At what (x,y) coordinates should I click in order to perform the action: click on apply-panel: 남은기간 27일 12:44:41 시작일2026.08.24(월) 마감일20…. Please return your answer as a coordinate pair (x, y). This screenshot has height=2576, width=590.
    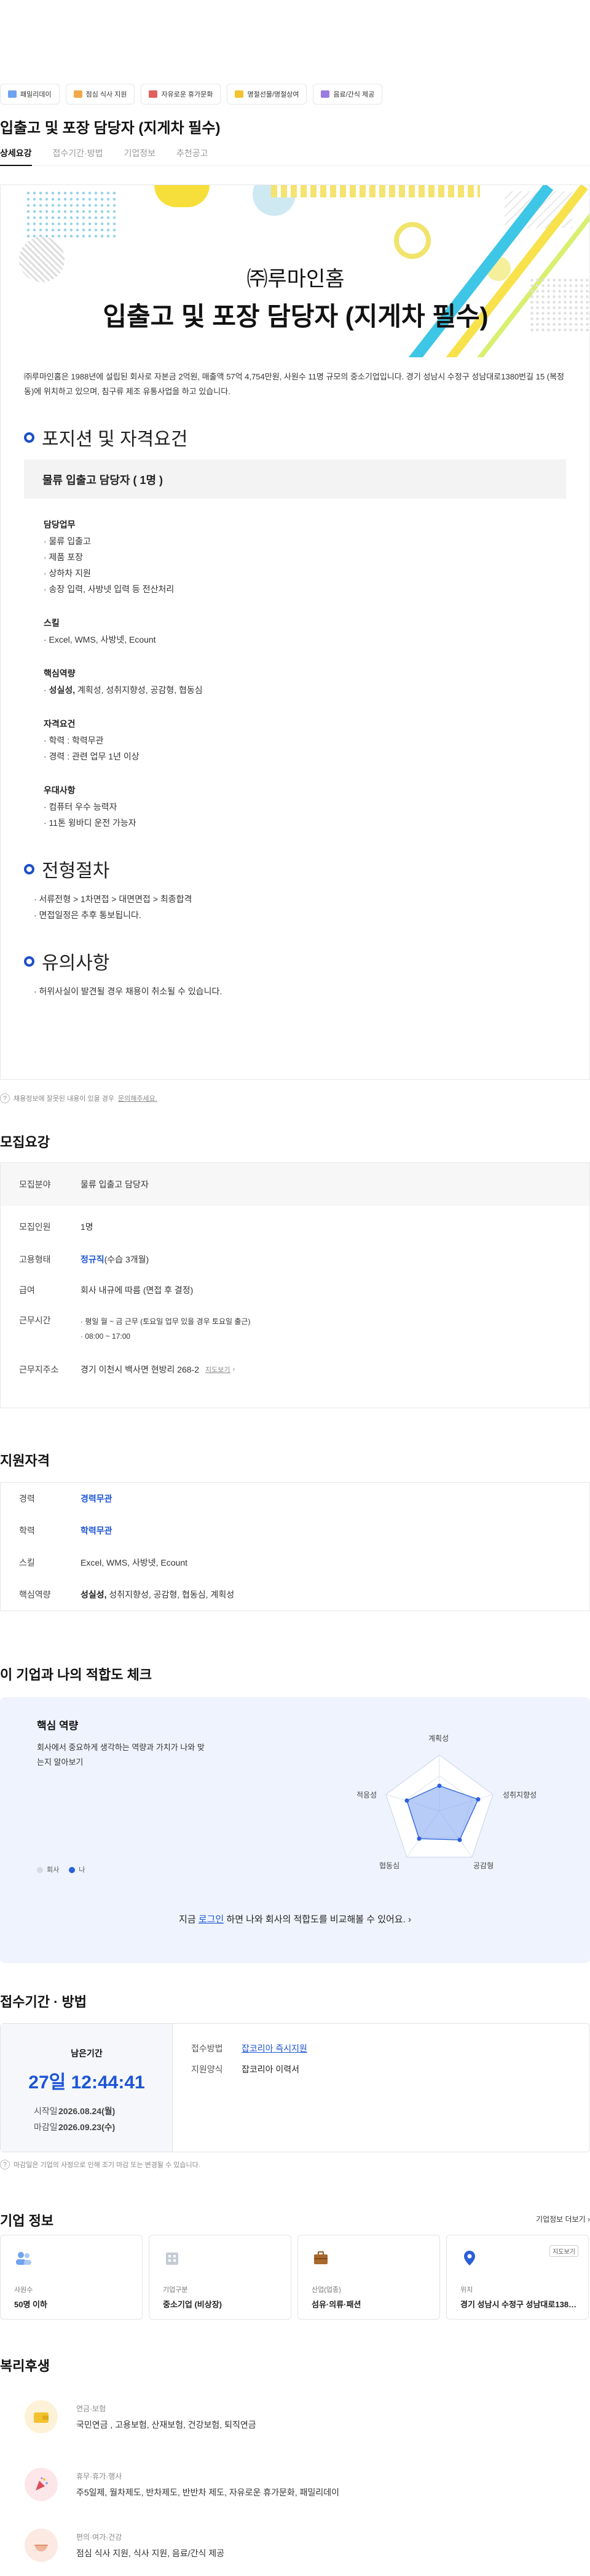
    Looking at the image, I should click on (295, 2087).